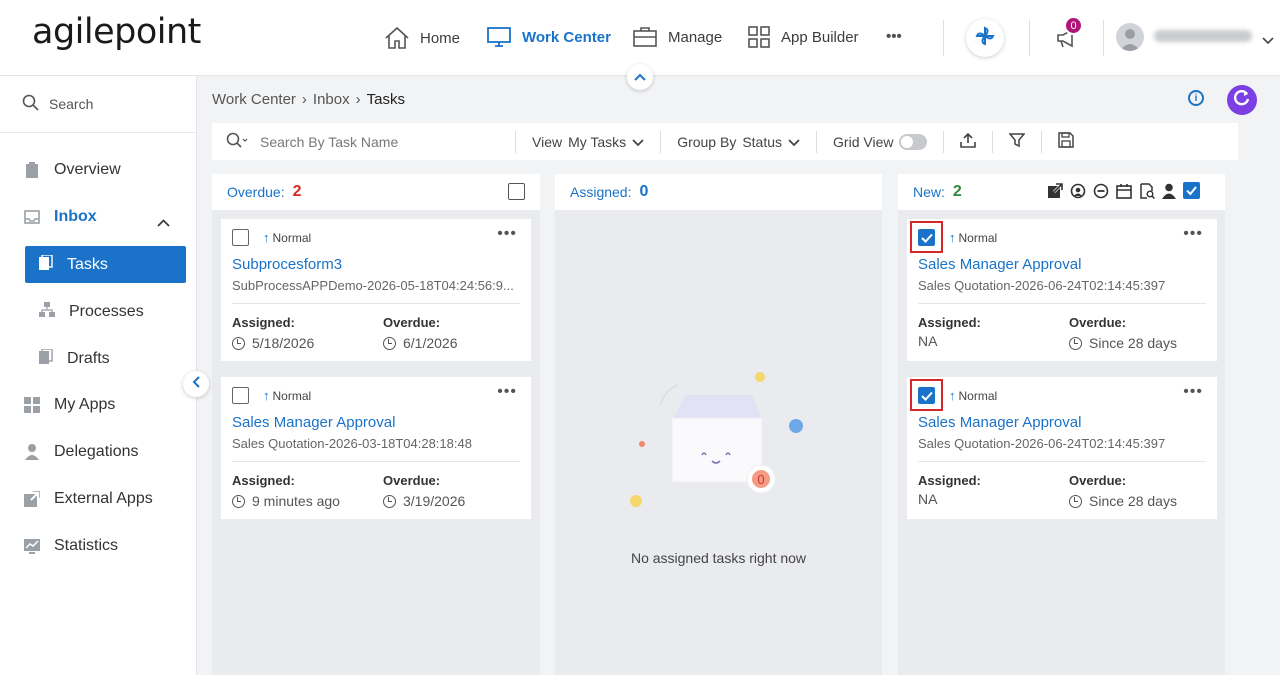 This screenshot has height=675, width=1280. I want to click on task-search: Search By Task Name, so click(363, 141).